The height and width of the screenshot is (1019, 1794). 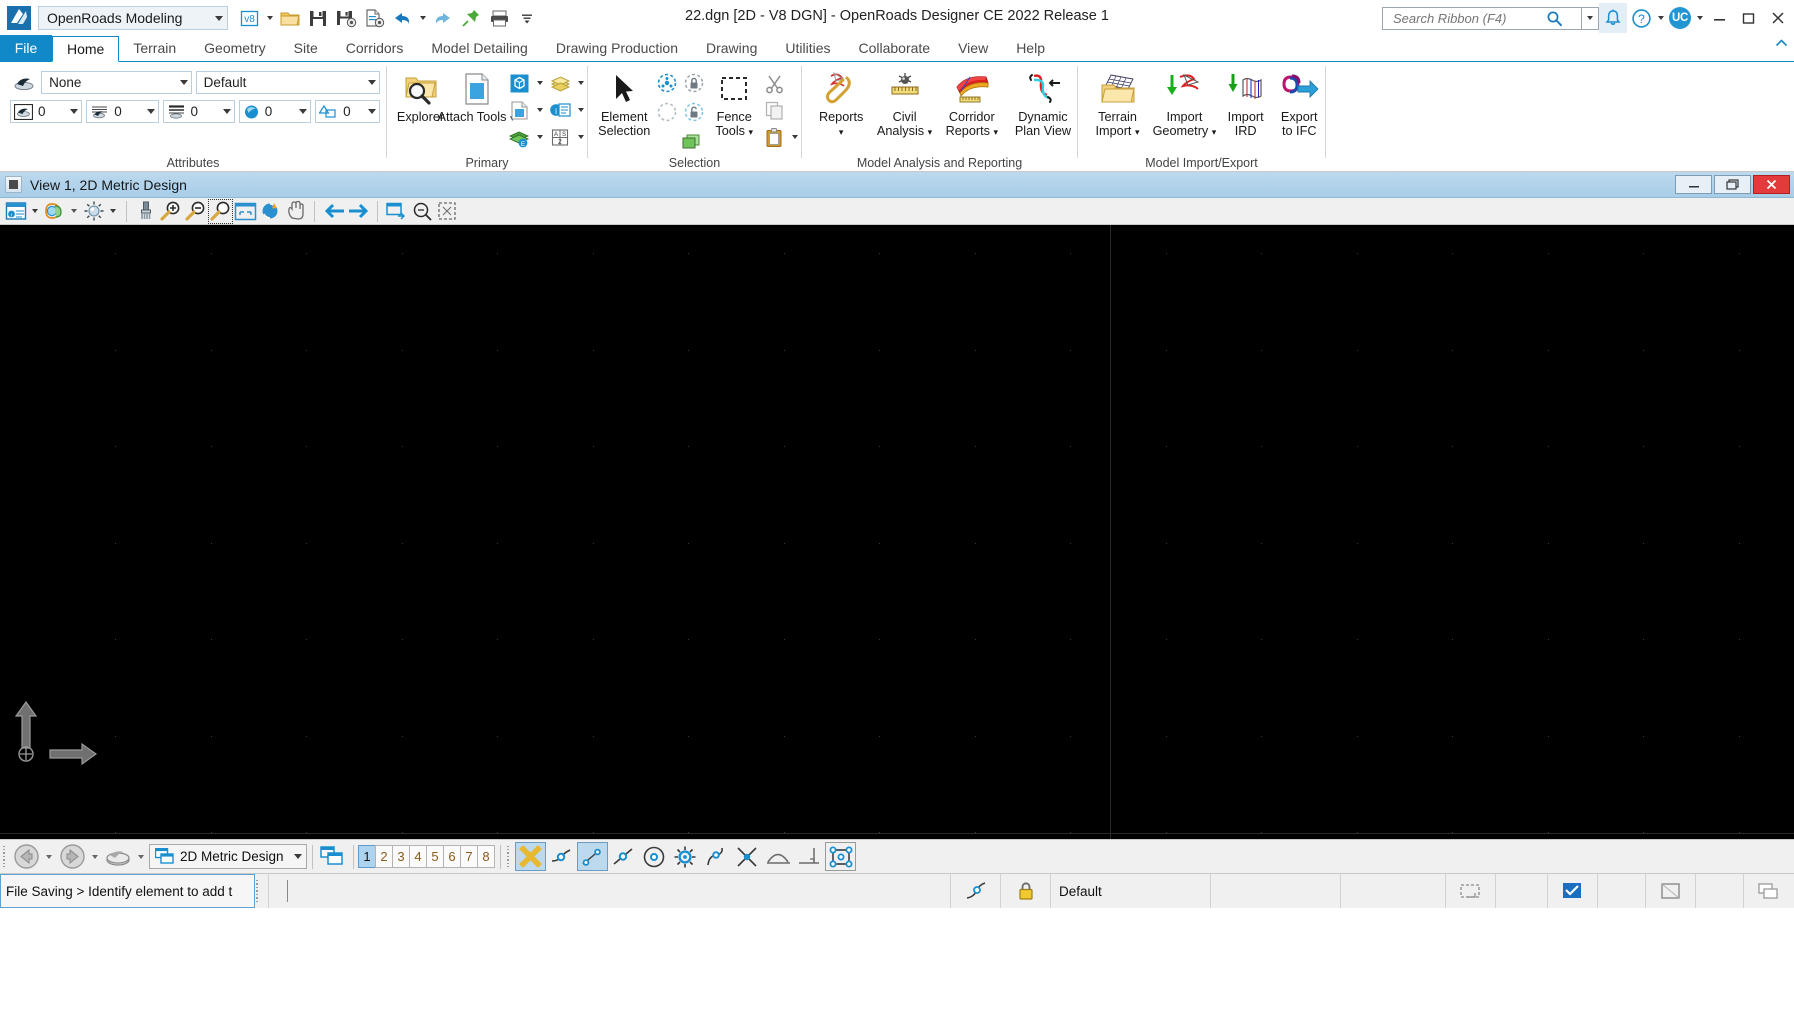 I want to click on lock-icon, so click(x=694, y=83).